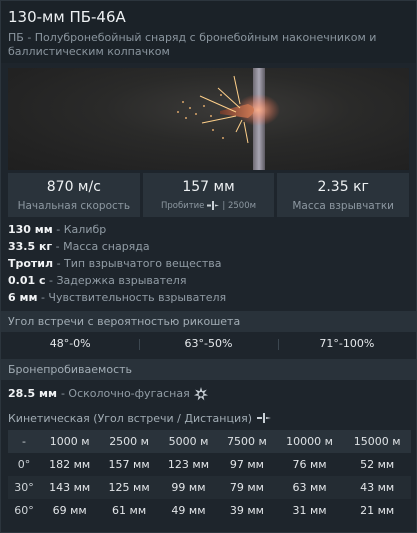 The width and height of the screenshot is (417, 533). What do you see at coordinates (247, 487) in the screenshot?
I see `penetration-cell: 79 мм` at bounding box center [247, 487].